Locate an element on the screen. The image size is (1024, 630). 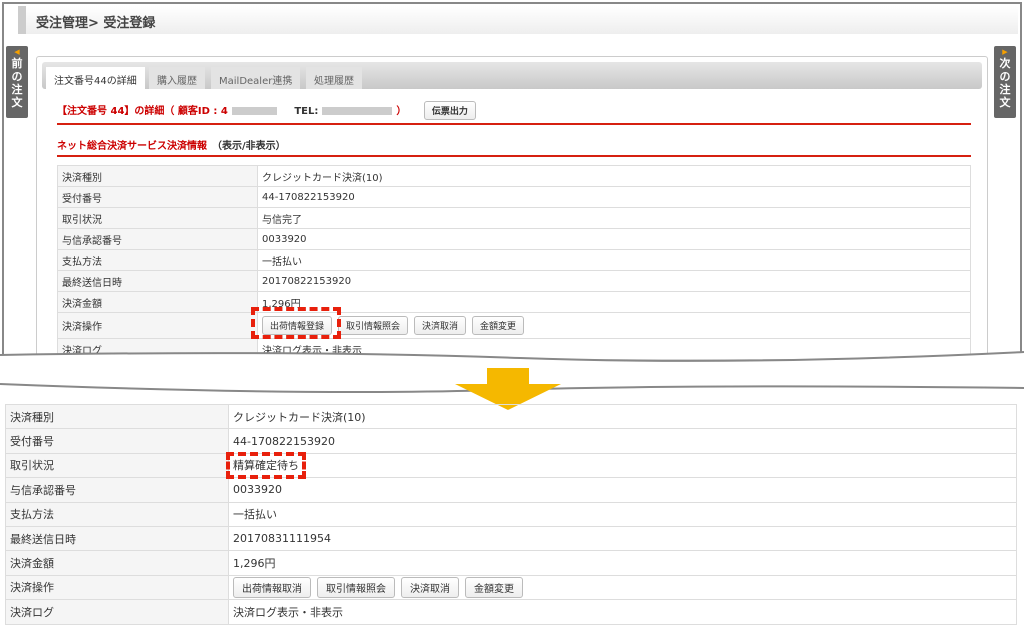
prev-order-button: ◀ 前の注文 is located at coordinates (17, 82).